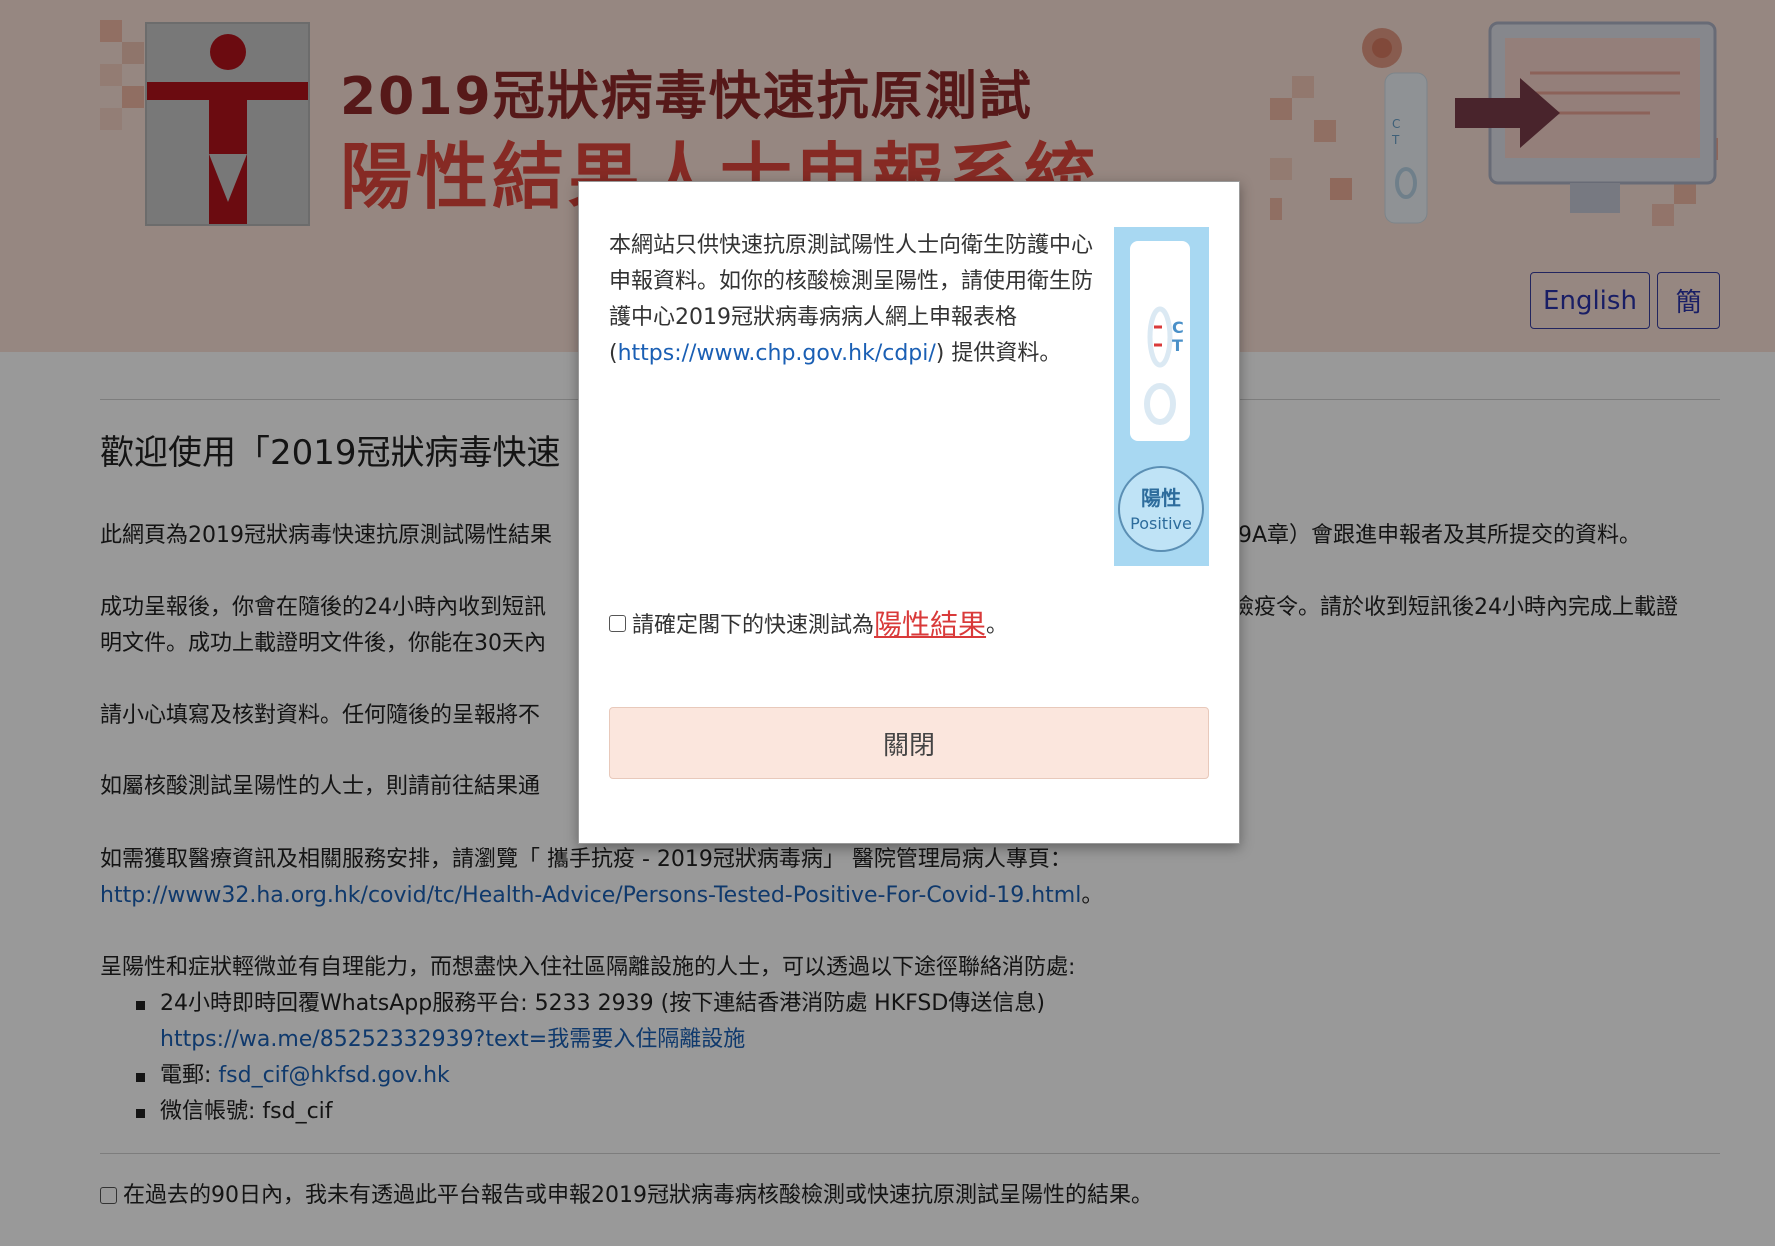 The image size is (1775, 1246). I want to click on confirm-positive-highlight: 陽性結果, so click(930, 624).